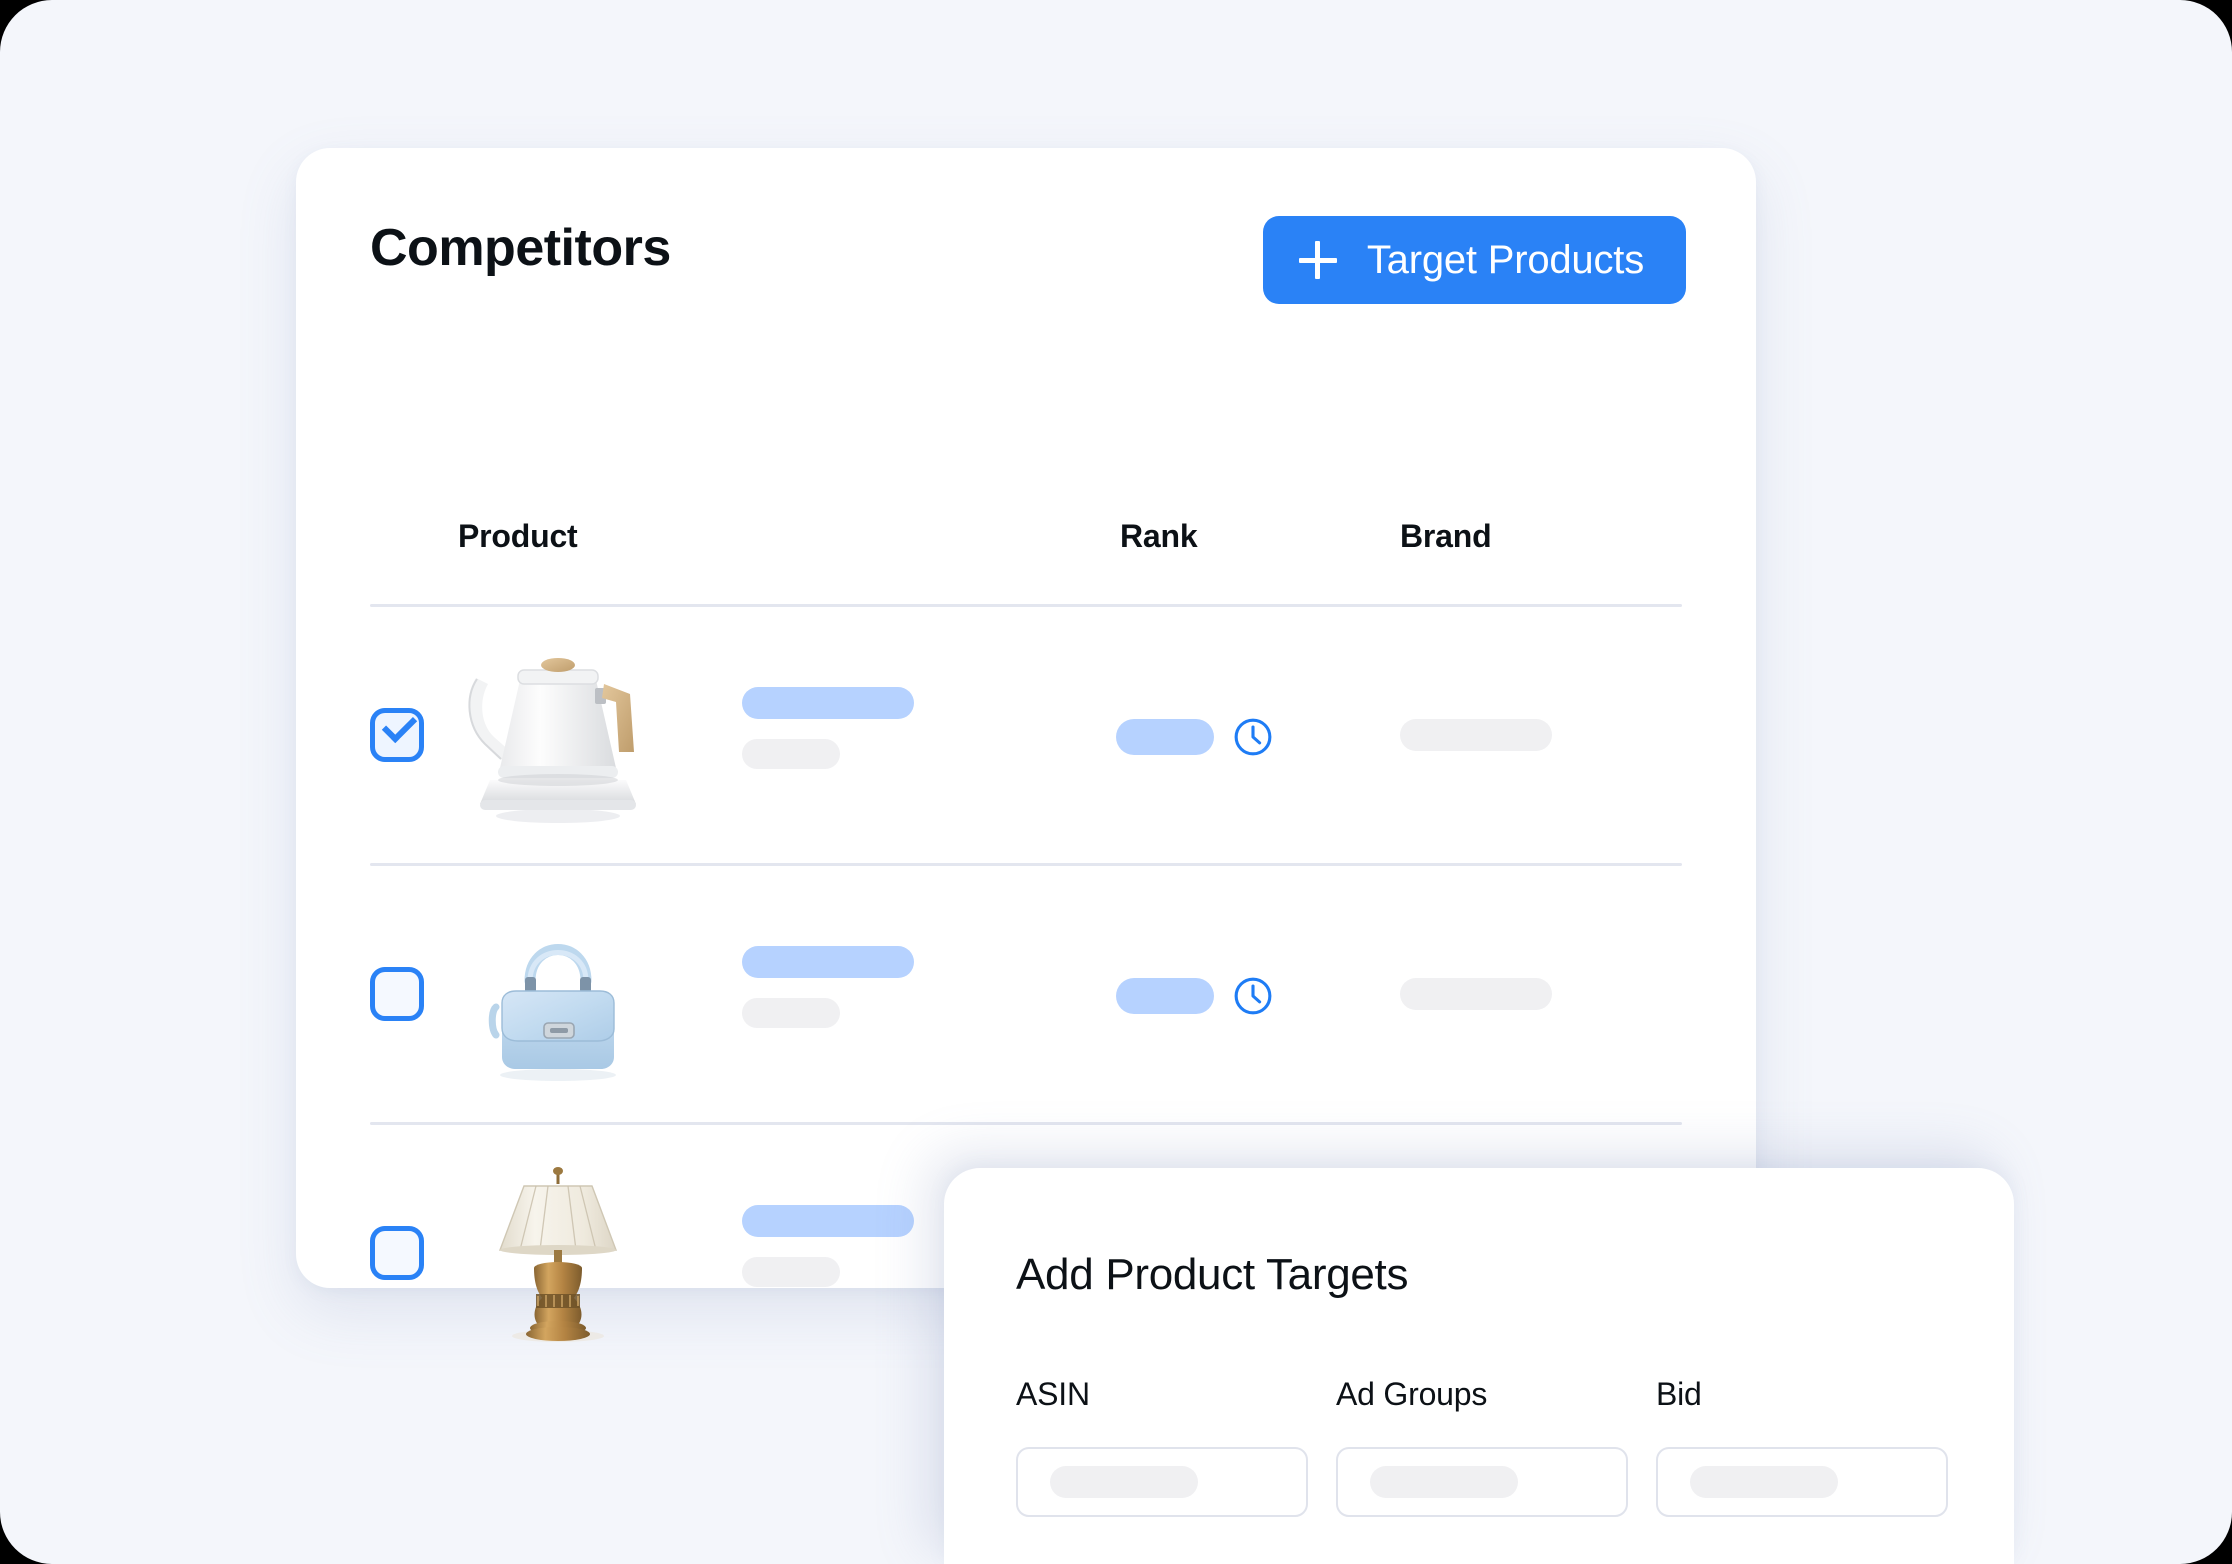 This screenshot has width=2232, height=1564. What do you see at coordinates (1802, 1446) in the screenshot?
I see `field-bid: Bid` at bounding box center [1802, 1446].